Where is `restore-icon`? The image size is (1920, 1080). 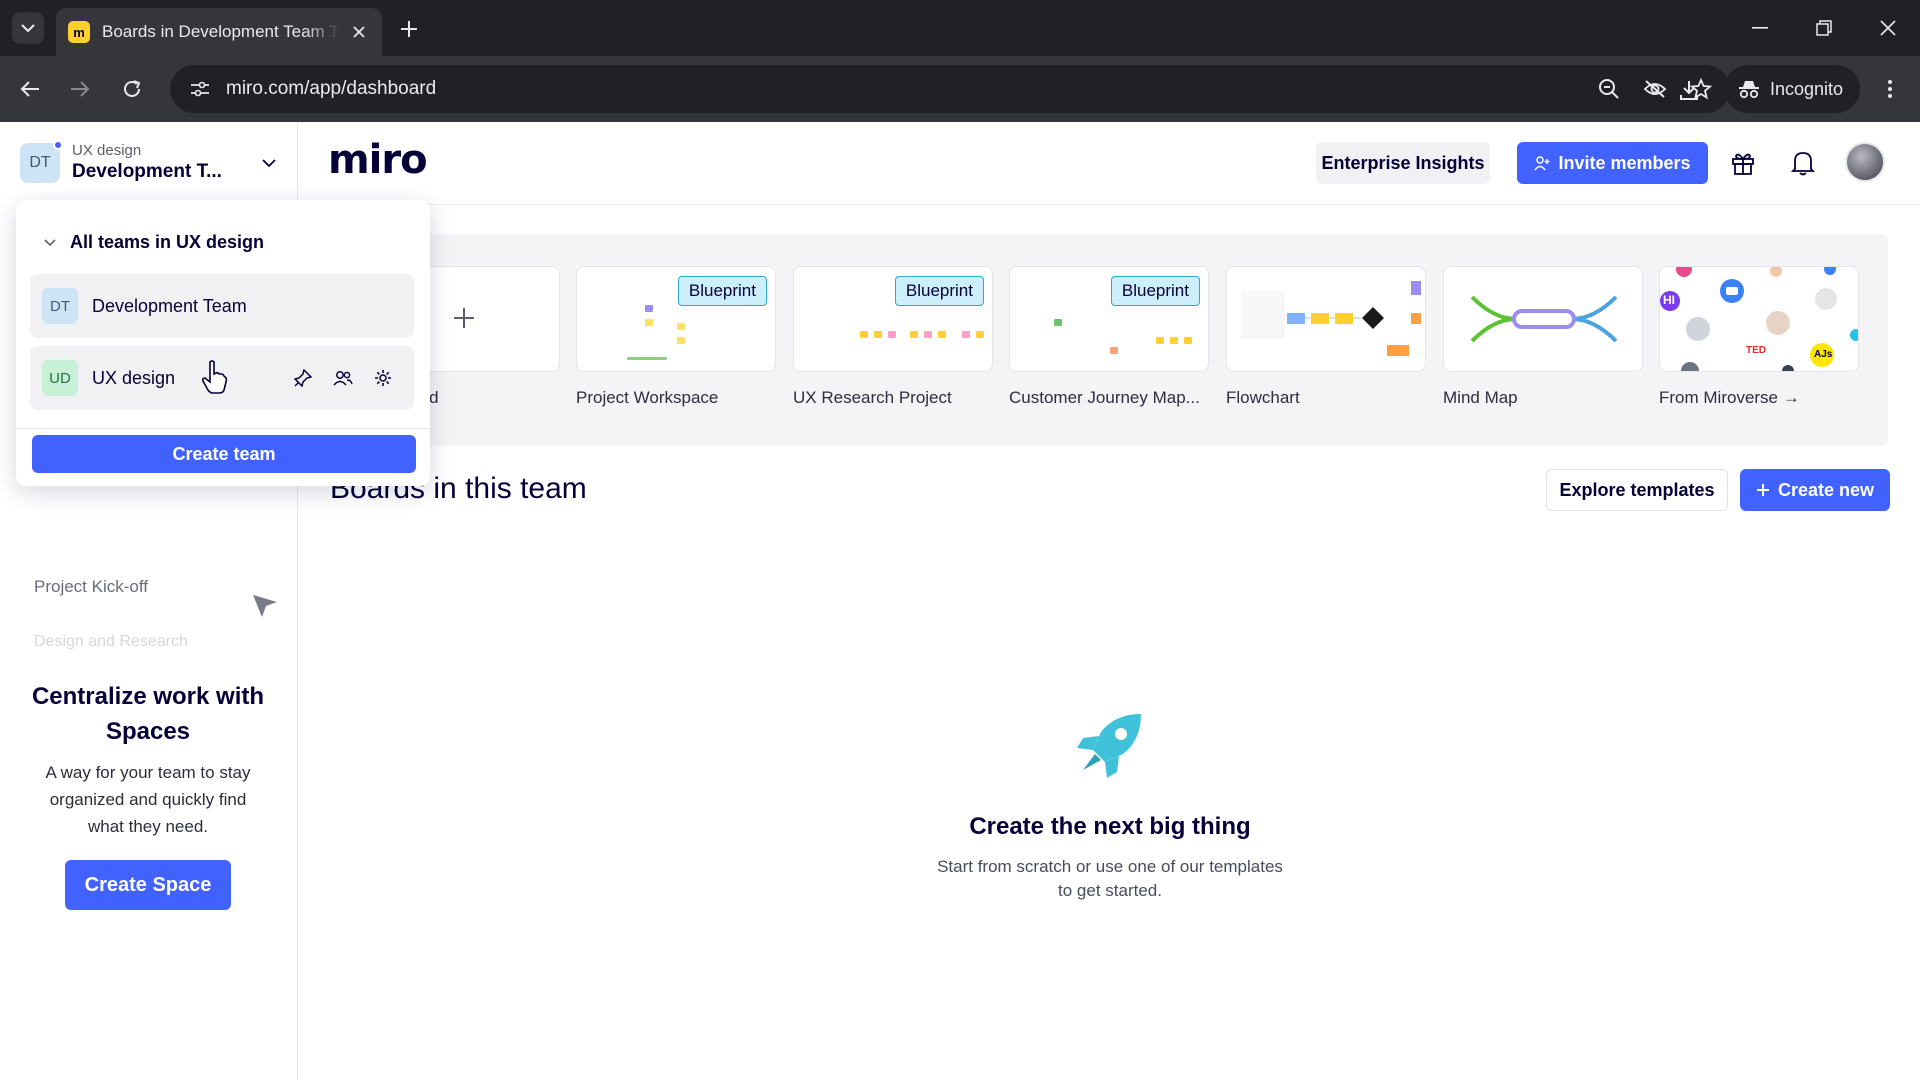 restore-icon is located at coordinates (1824, 28).